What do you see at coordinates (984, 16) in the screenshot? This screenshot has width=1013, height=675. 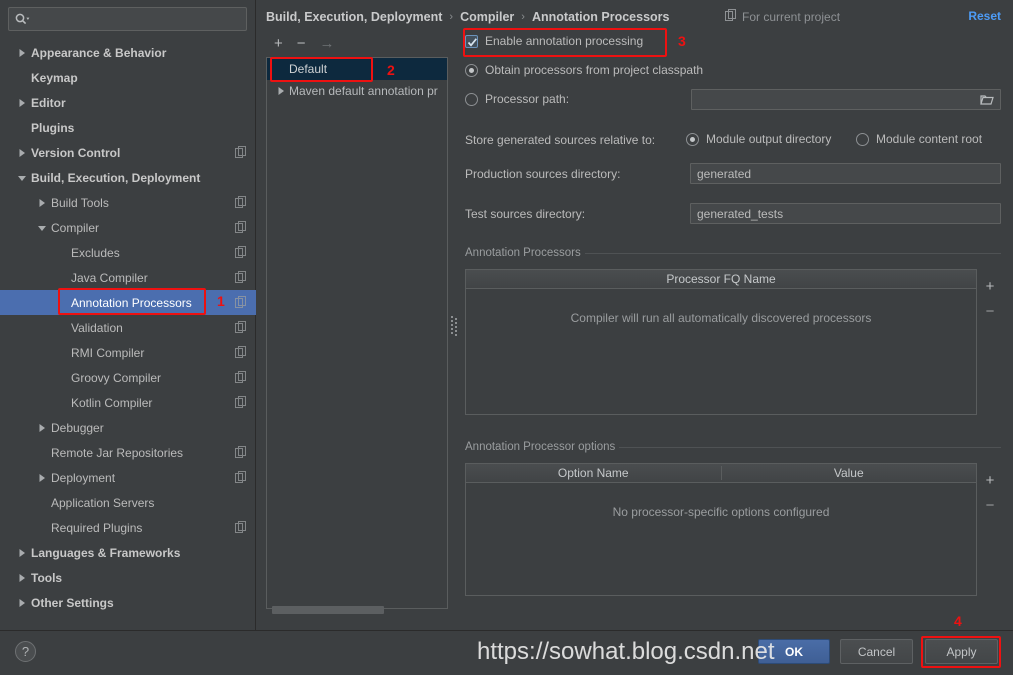 I see `reset-link: Reset` at bounding box center [984, 16].